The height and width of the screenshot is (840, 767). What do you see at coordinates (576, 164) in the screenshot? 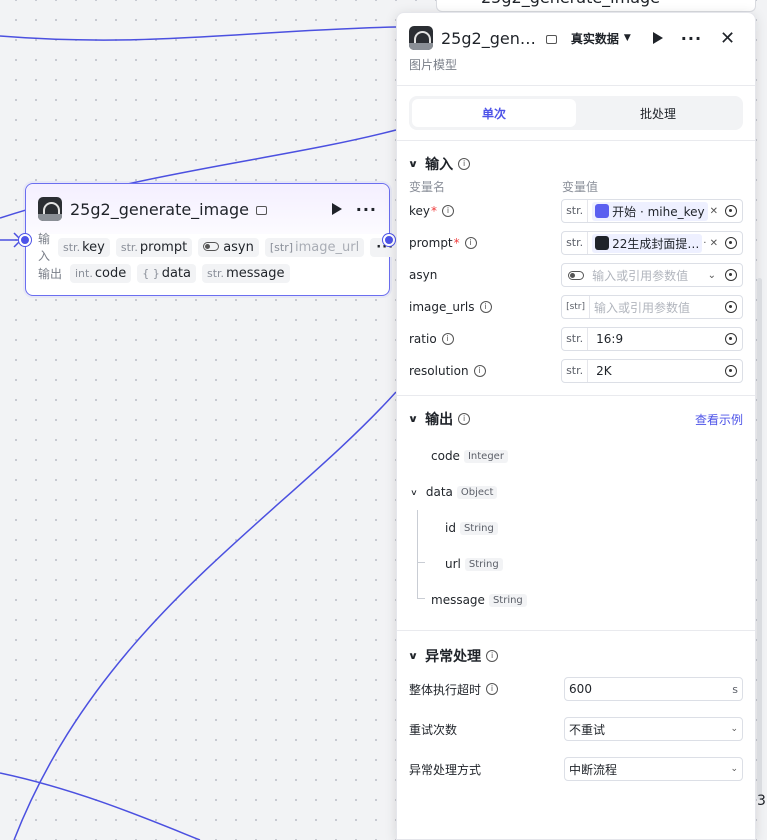
I see `input-section-header: ∨ 输入 i` at bounding box center [576, 164].